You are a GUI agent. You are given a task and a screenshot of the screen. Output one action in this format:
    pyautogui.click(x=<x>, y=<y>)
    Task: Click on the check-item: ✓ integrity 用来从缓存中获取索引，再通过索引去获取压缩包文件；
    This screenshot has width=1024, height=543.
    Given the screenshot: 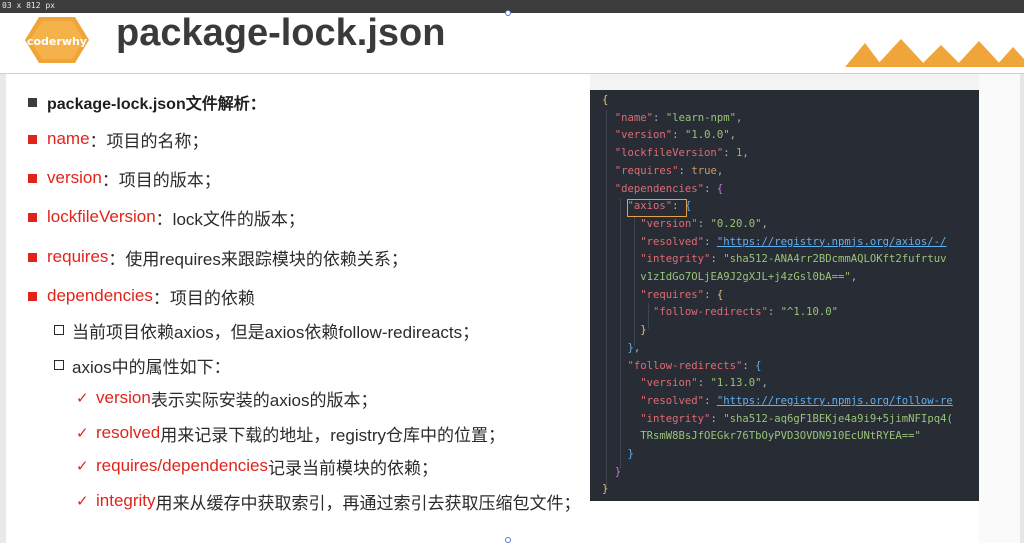 What is the action you would take?
    pyautogui.click(x=328, y=501)
    